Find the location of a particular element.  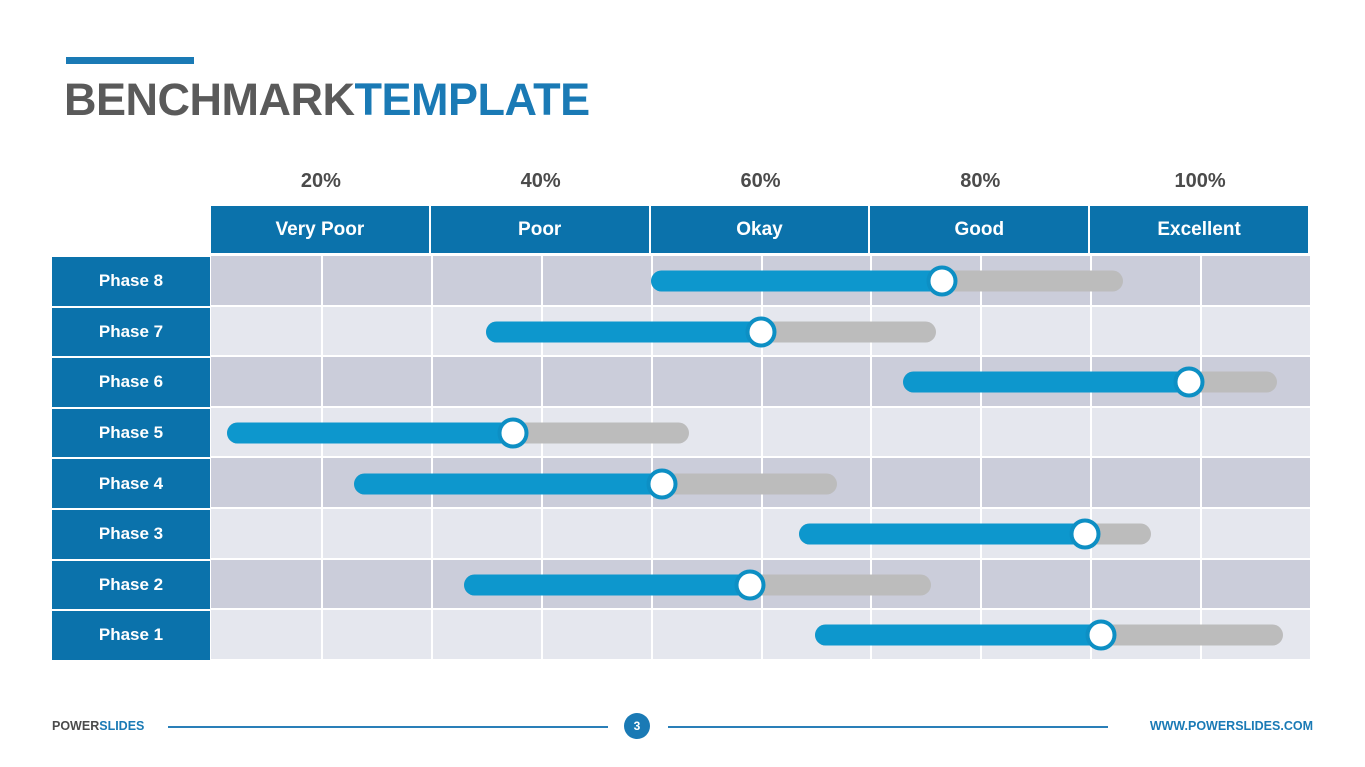

row-label-phase-8: Phase 8 is located at coordinates (131, 281).